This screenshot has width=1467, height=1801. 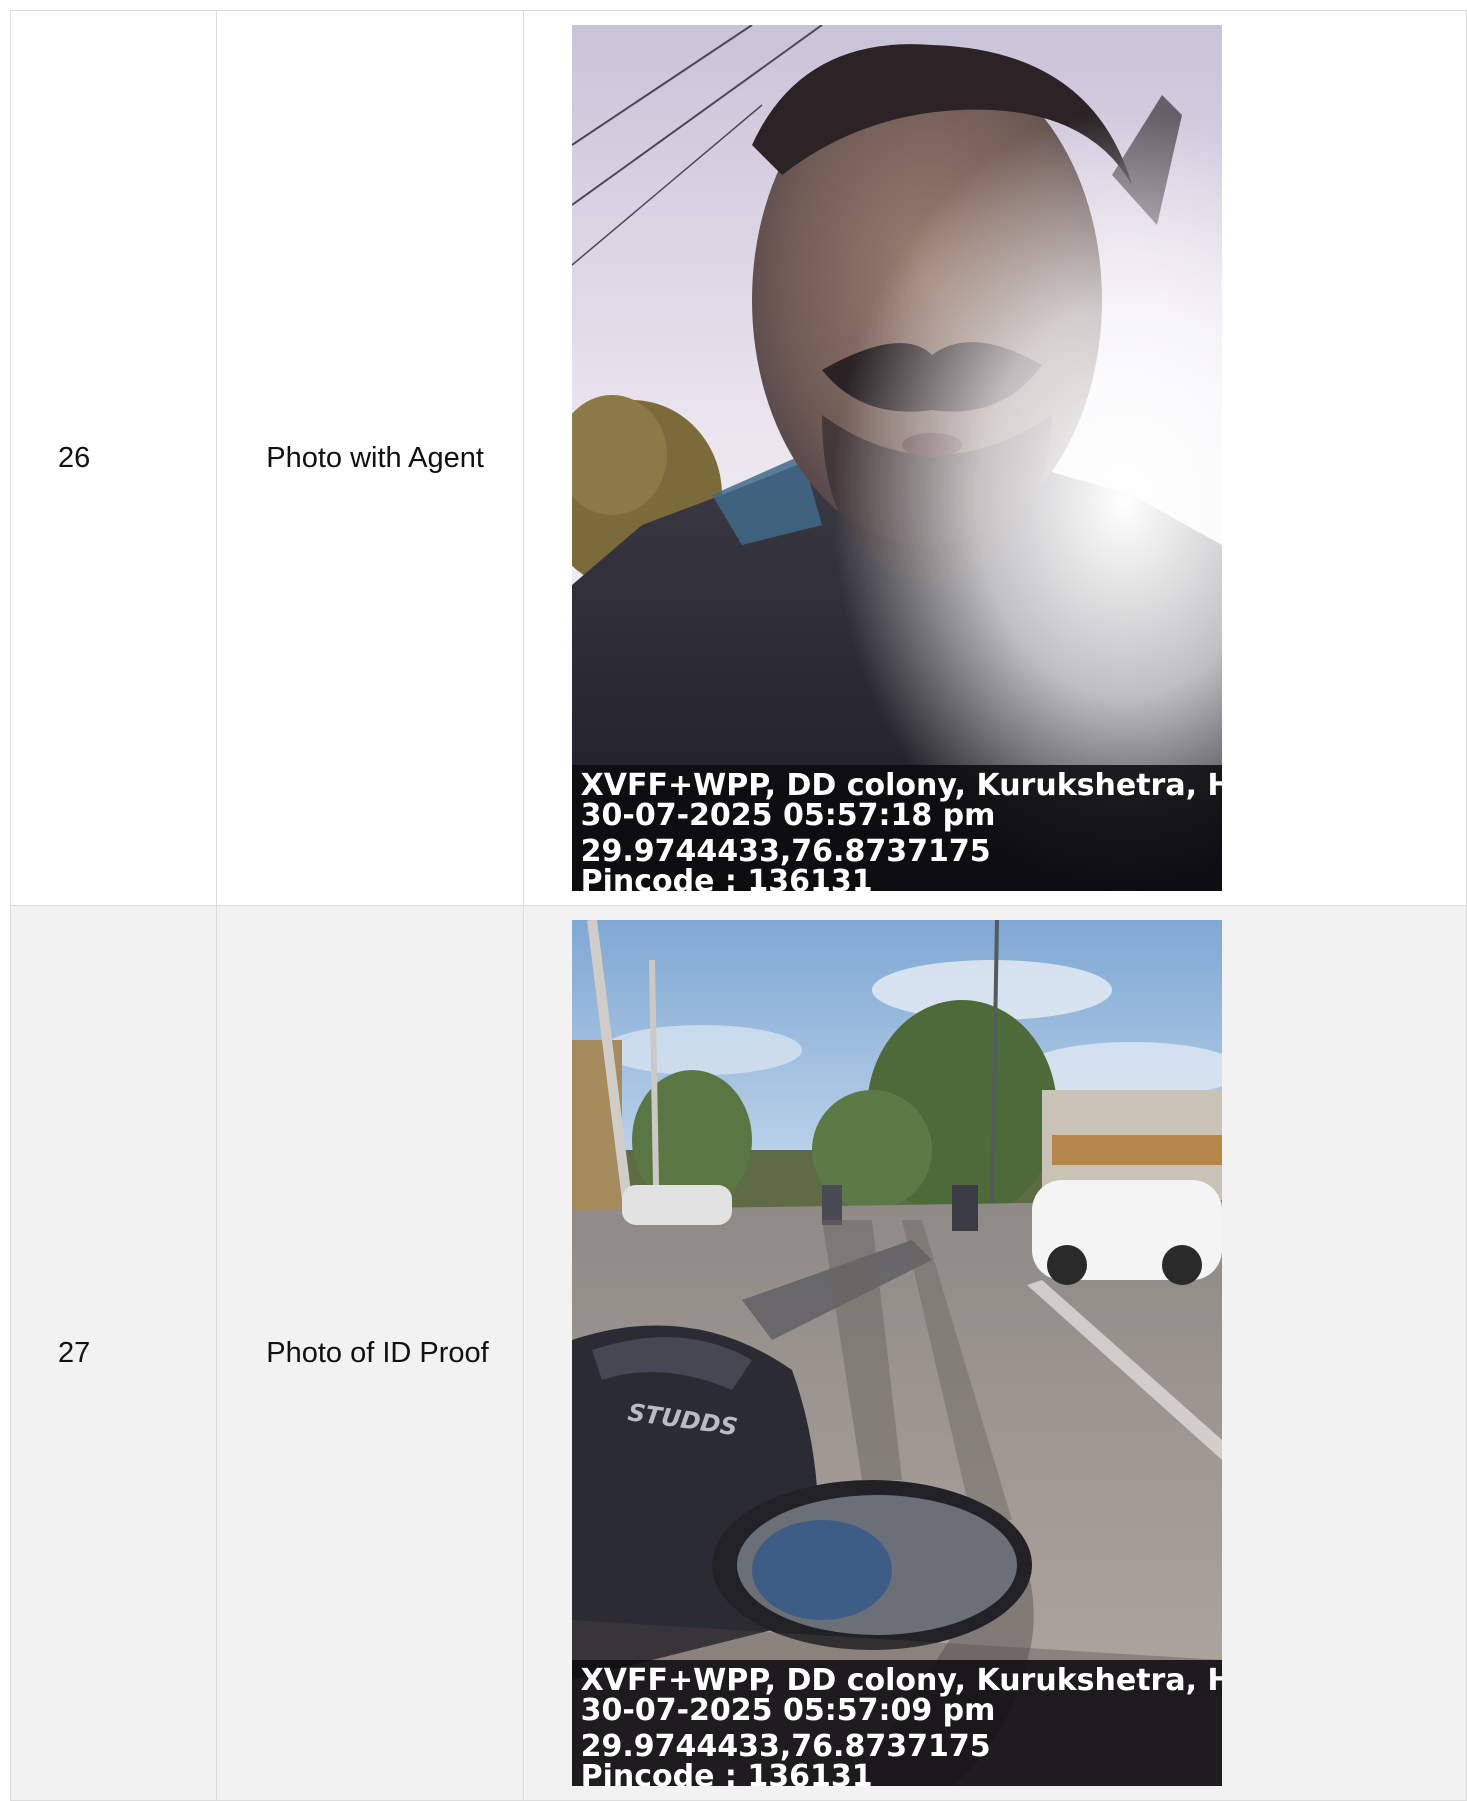 I want to click on row-label-cell: Photo with Agent, so click(x=370, y=458).